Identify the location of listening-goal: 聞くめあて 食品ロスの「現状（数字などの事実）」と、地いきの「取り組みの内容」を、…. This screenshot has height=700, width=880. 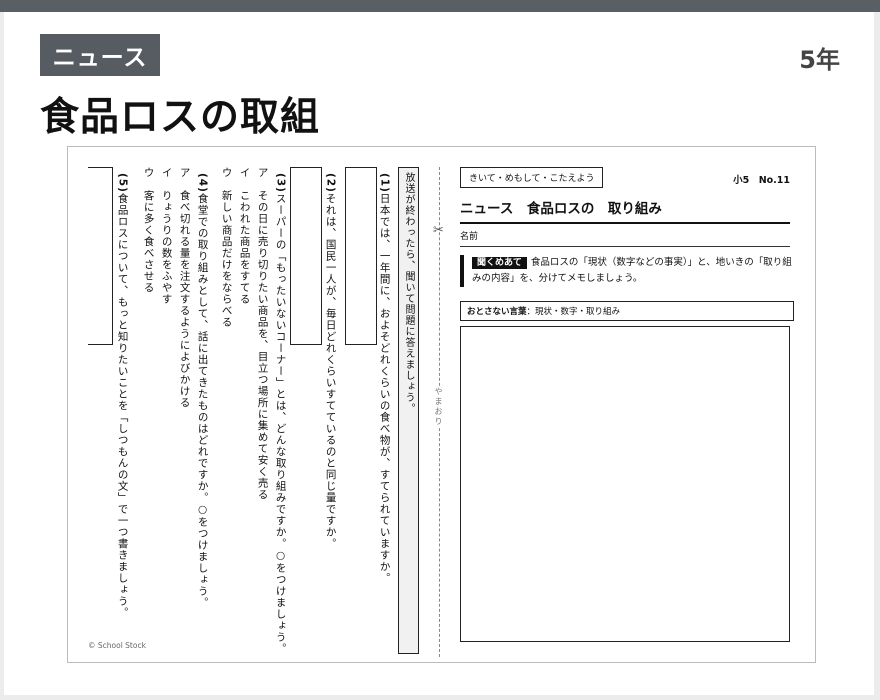
(628, 271).